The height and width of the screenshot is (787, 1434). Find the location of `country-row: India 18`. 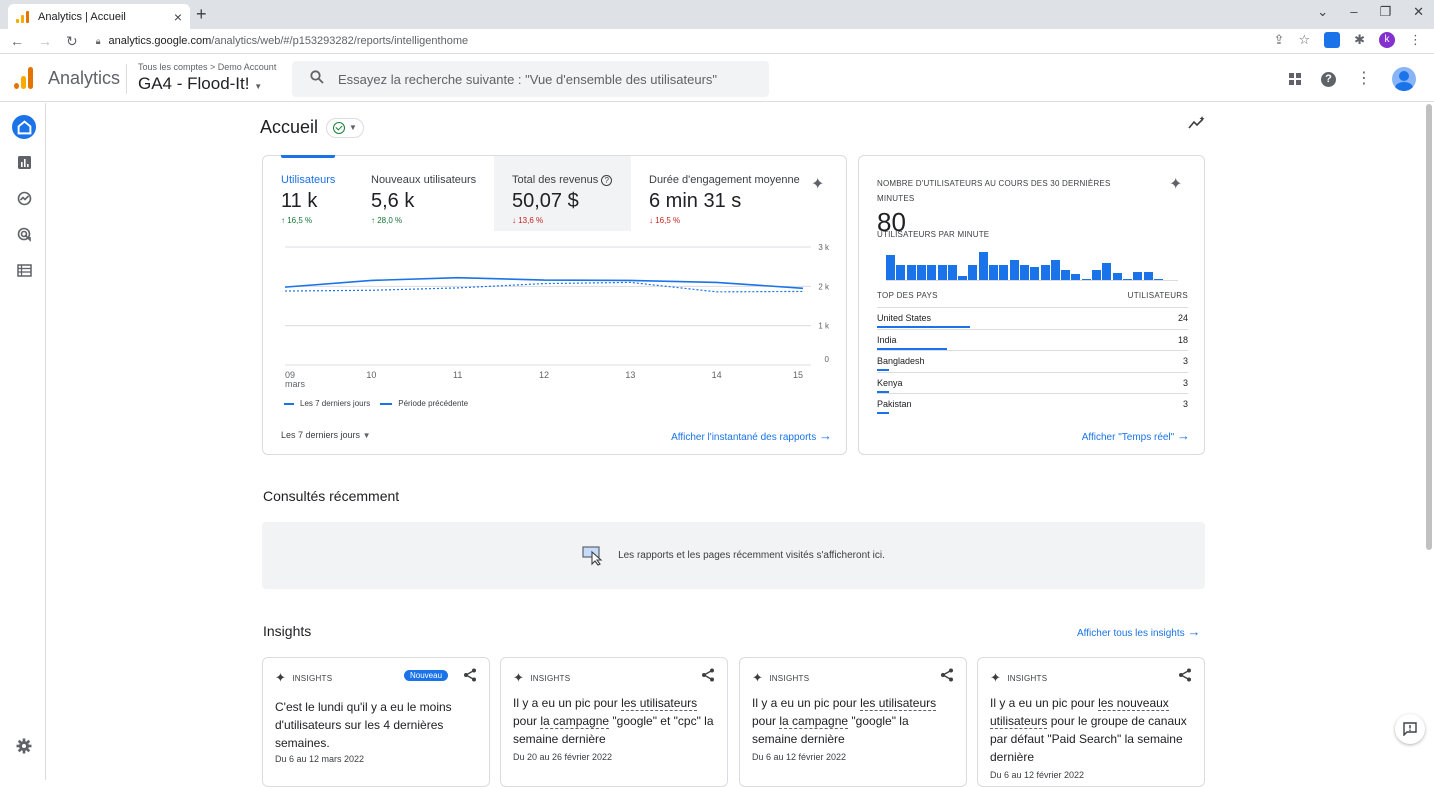

country-row: India 18 is located at coordinates (1032, 339).